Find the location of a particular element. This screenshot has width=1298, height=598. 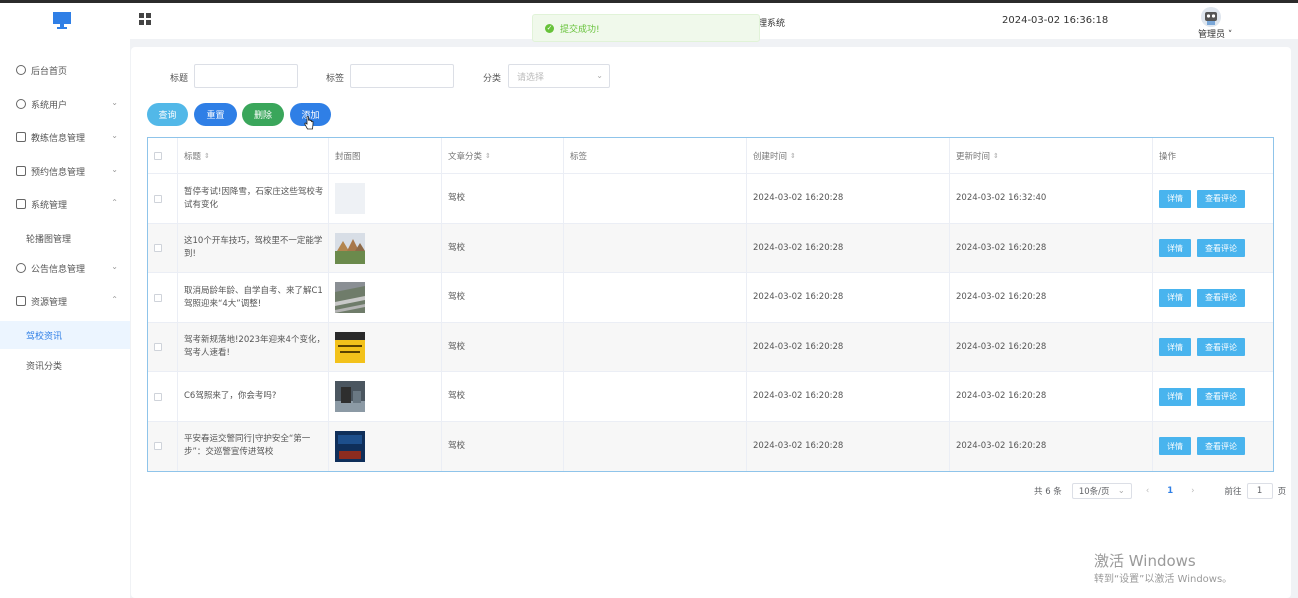

sidebar-item-system-users: 系统用户 ⌄ is located at coordinates (65, 104).